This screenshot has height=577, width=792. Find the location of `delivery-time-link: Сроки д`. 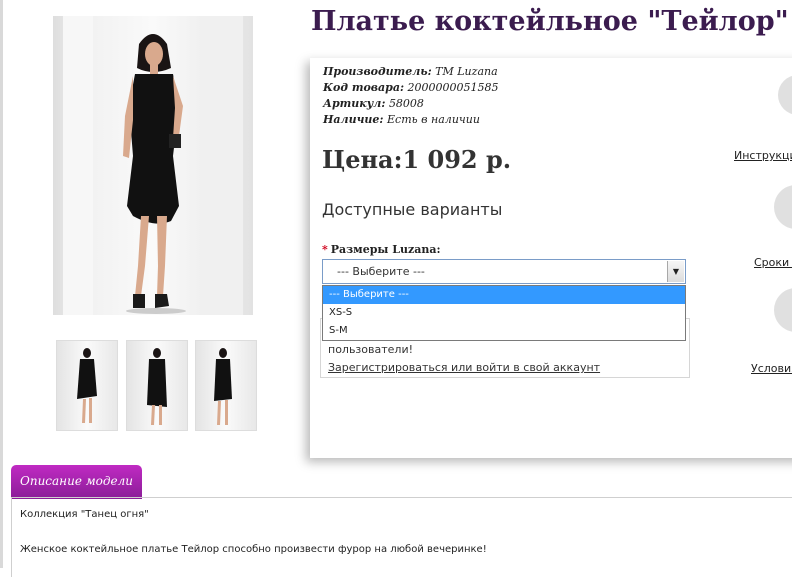

delivery-time-link: Сроки д is located at coordinates (773, 262).